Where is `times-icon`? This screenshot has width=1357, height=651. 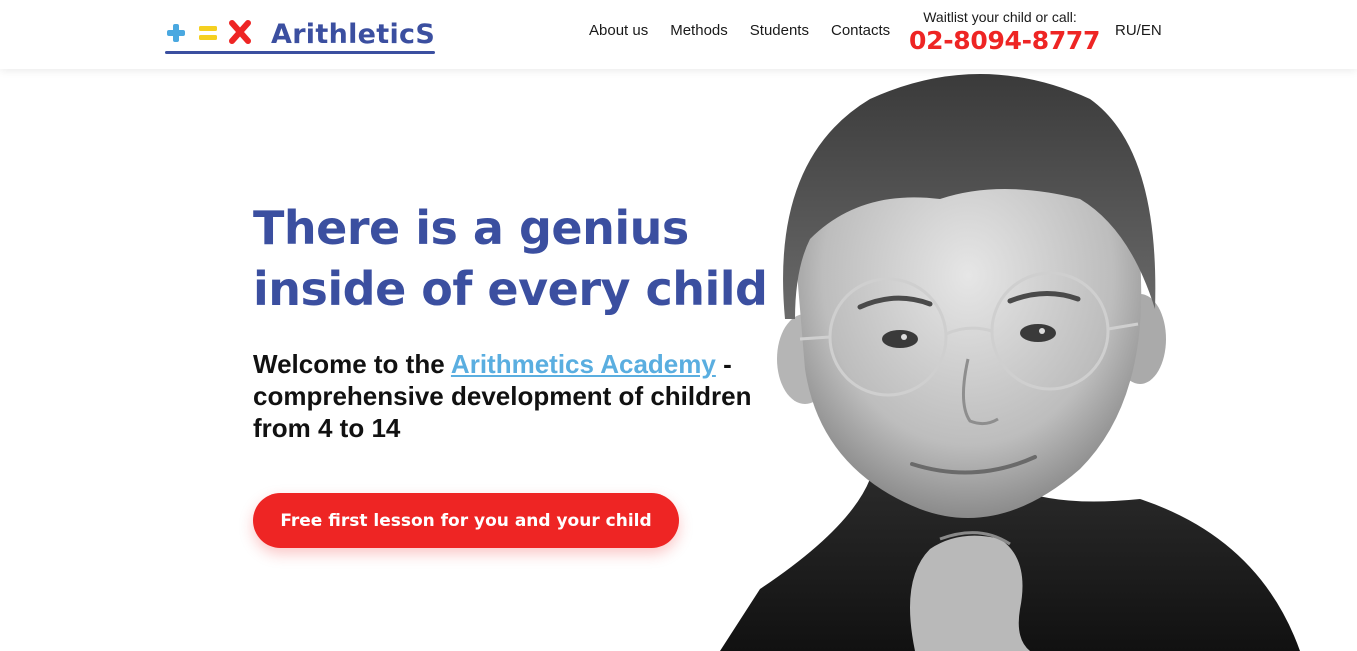
times-icon is located at coordinates (240, 32).